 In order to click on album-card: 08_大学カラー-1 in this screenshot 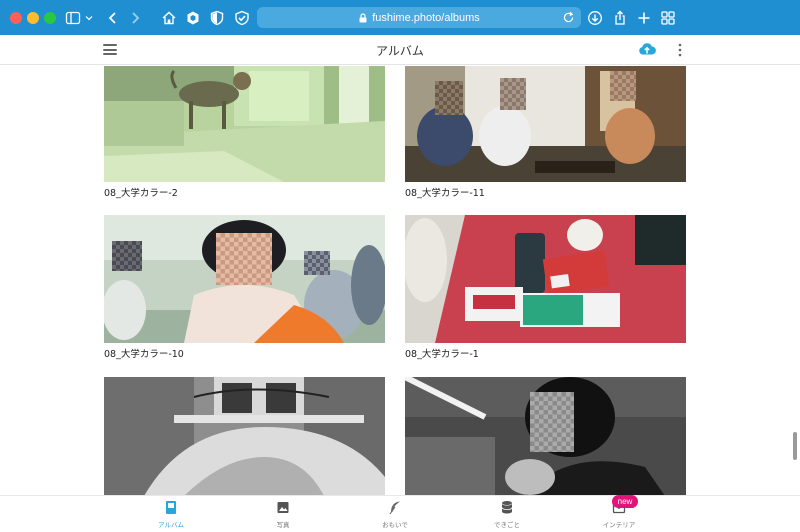, I will do `click(545, 287)`.